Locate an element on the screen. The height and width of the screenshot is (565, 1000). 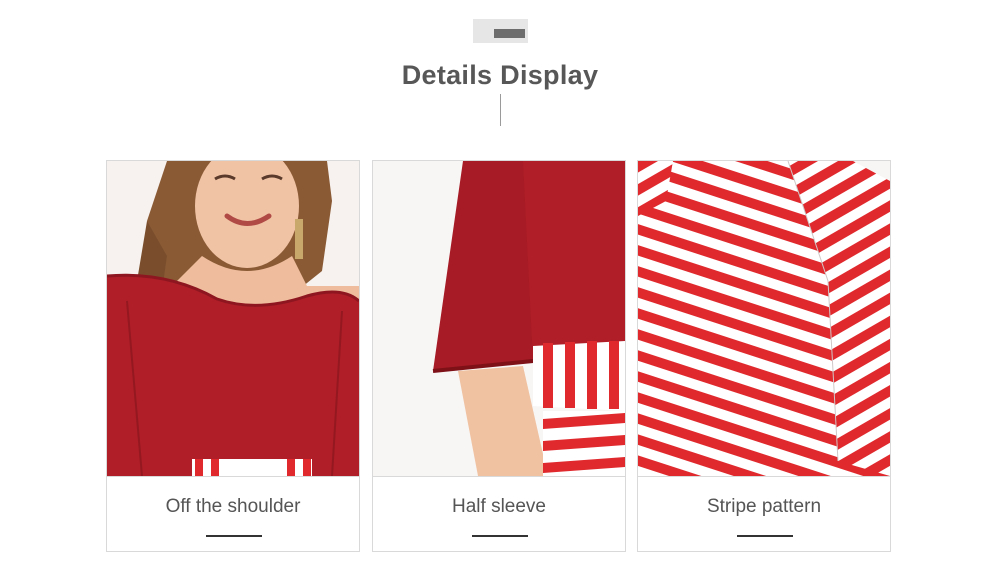
title-divider is located at coordinates (500, 110).